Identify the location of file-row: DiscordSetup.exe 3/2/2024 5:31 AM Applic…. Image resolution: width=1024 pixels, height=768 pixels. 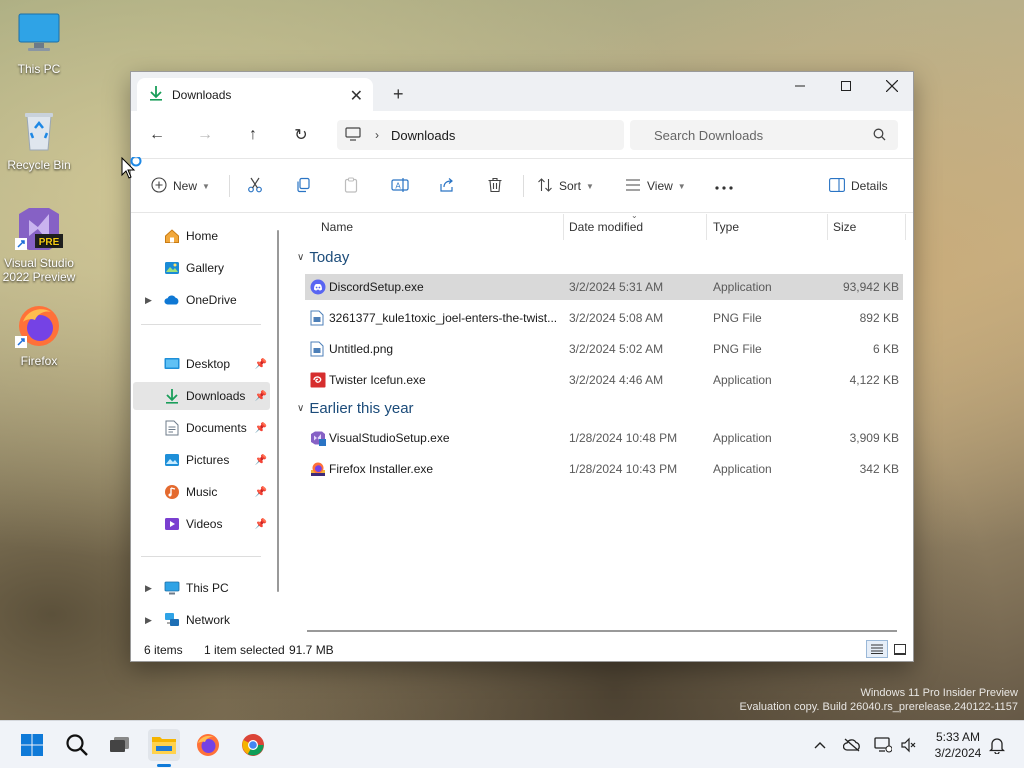
(604, 287).